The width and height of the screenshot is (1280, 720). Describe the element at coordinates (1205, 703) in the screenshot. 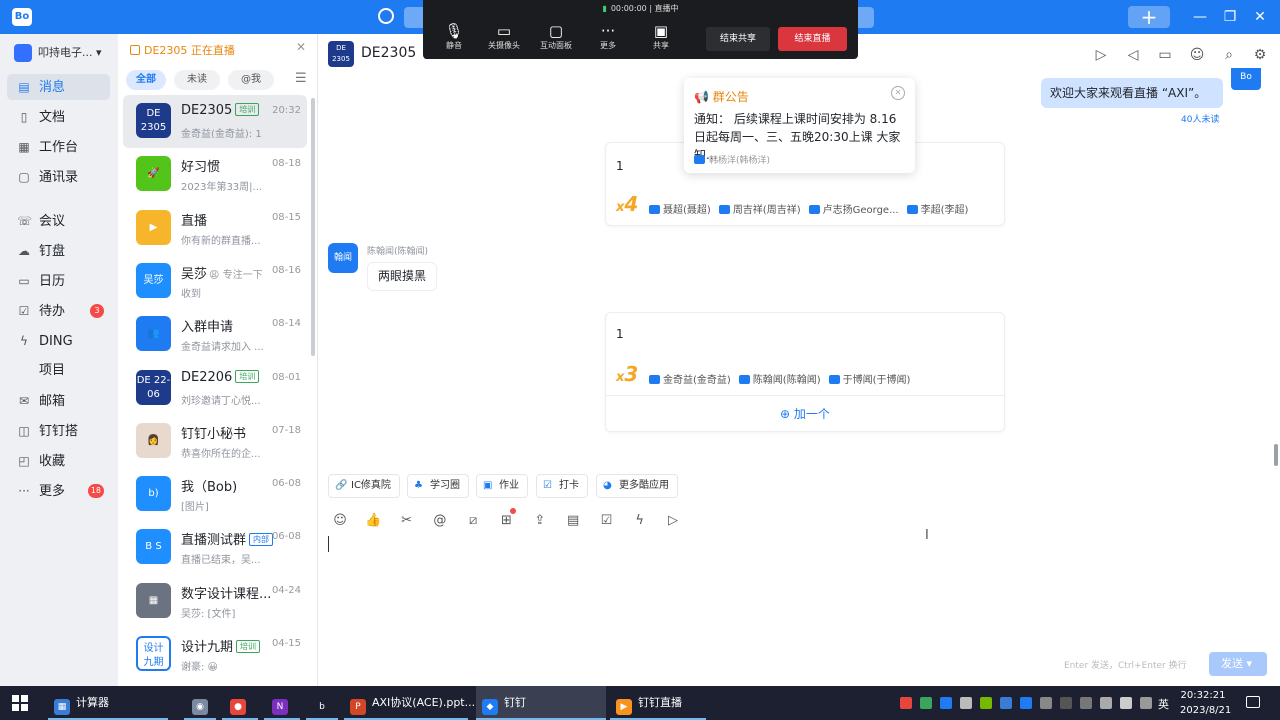

I see `clock: 20:32:21 2023/8/21` at that location.